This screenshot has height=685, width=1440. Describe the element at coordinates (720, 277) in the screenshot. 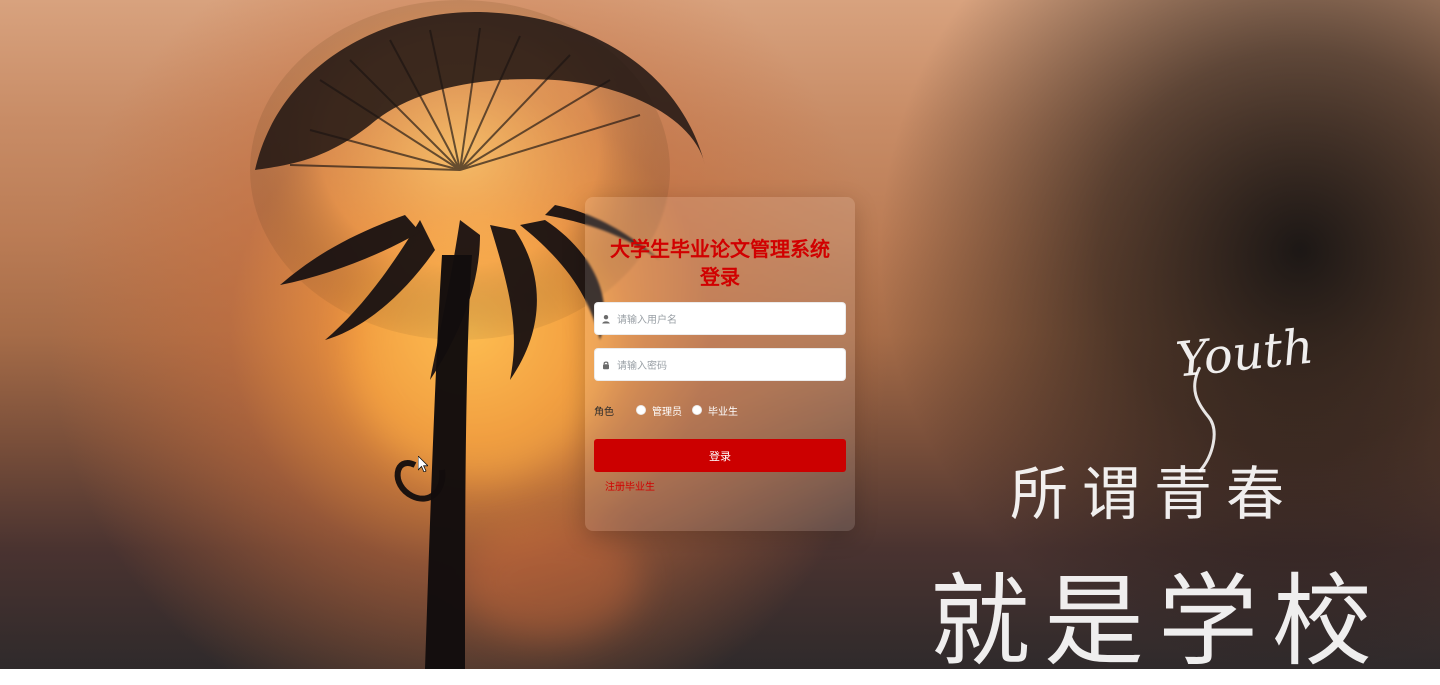

I see `login-title: 登录` at that location.